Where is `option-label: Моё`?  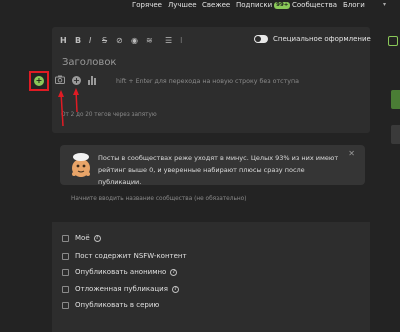 option-label: Моё is located at coordinates (82, 238).